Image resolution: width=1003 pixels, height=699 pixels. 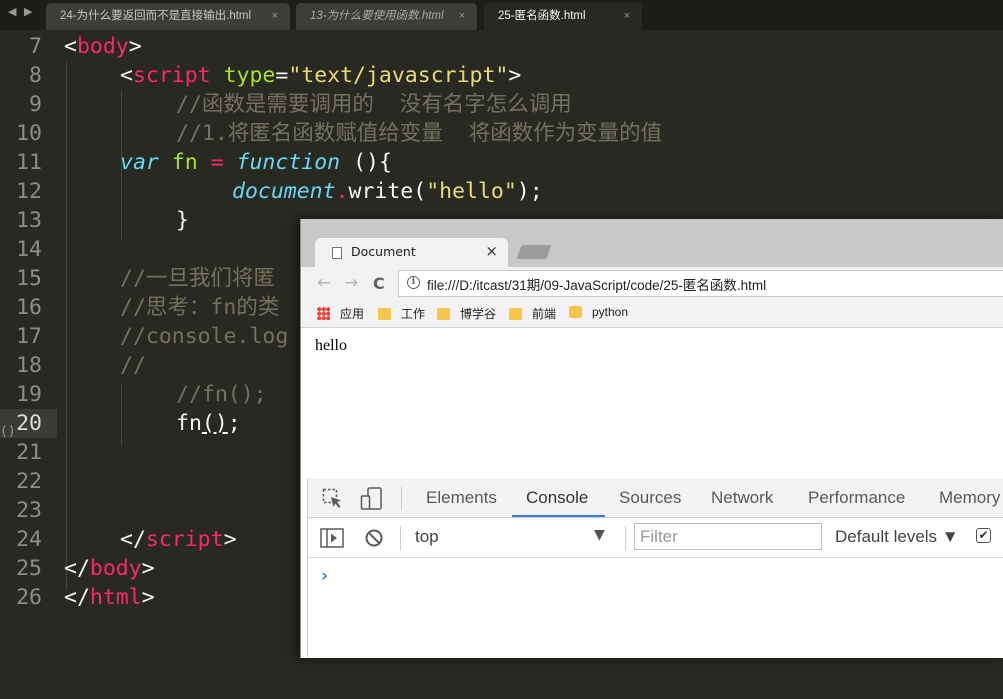 What do you see at coordinates (374, 538) in the screenshot?
I see `clear-console-icon` at bounding box center [374, 538].